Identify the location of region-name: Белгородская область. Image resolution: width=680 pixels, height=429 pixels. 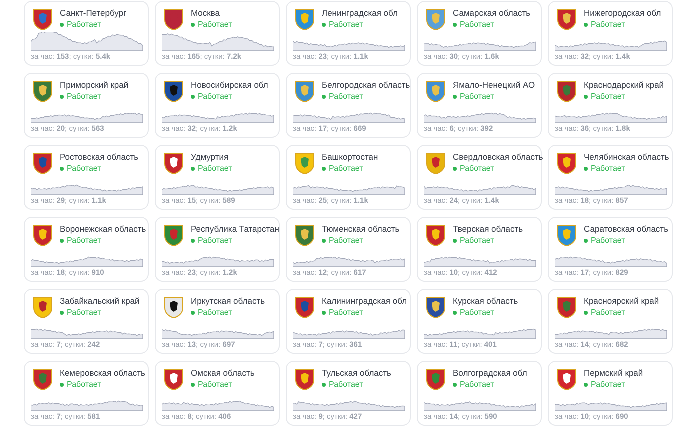
(366, 85).